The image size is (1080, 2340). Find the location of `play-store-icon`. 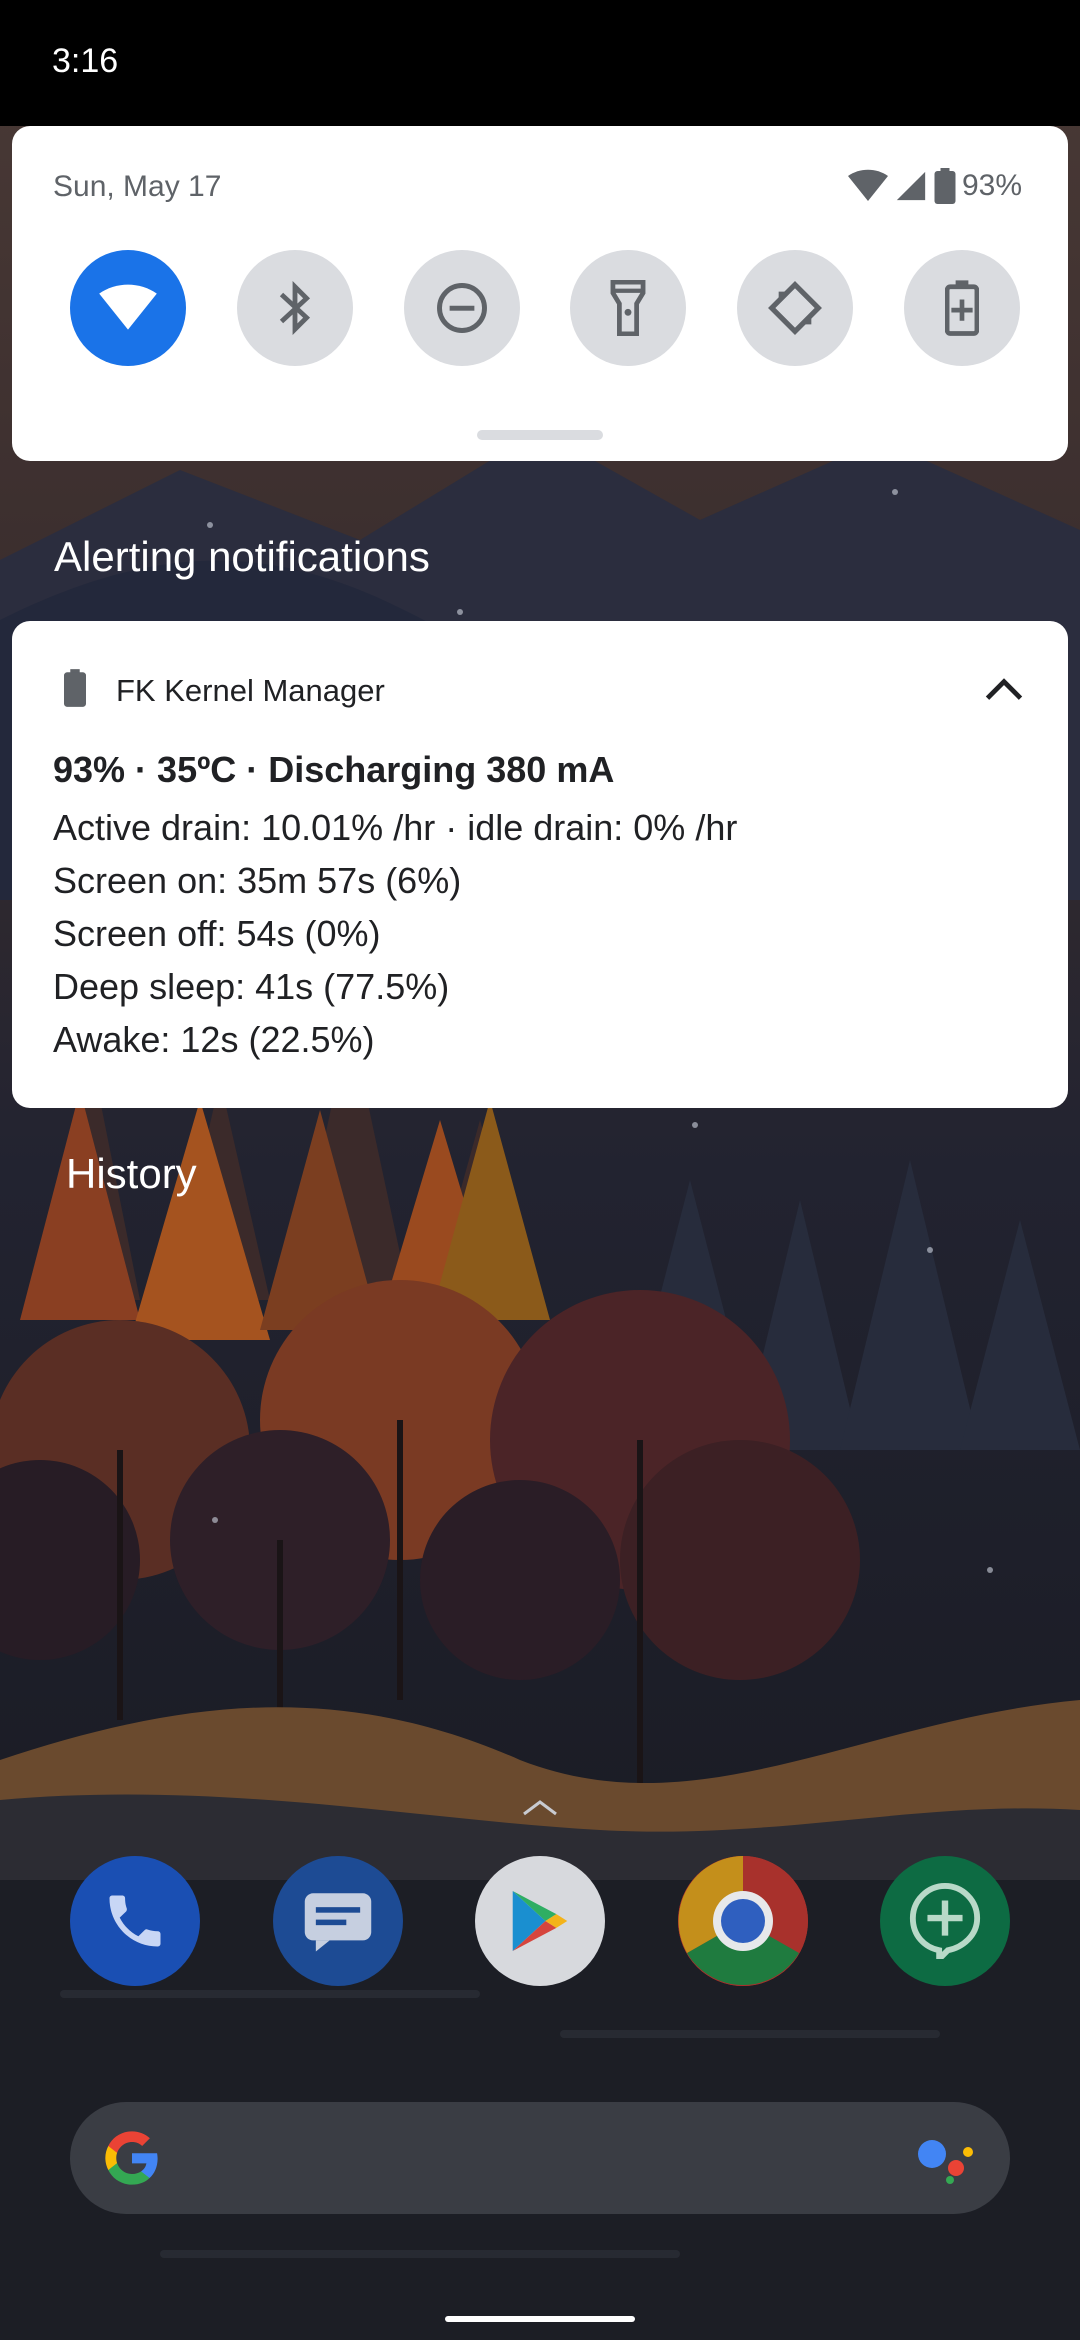

play-store-icon is located at coordinates (540, 1921).